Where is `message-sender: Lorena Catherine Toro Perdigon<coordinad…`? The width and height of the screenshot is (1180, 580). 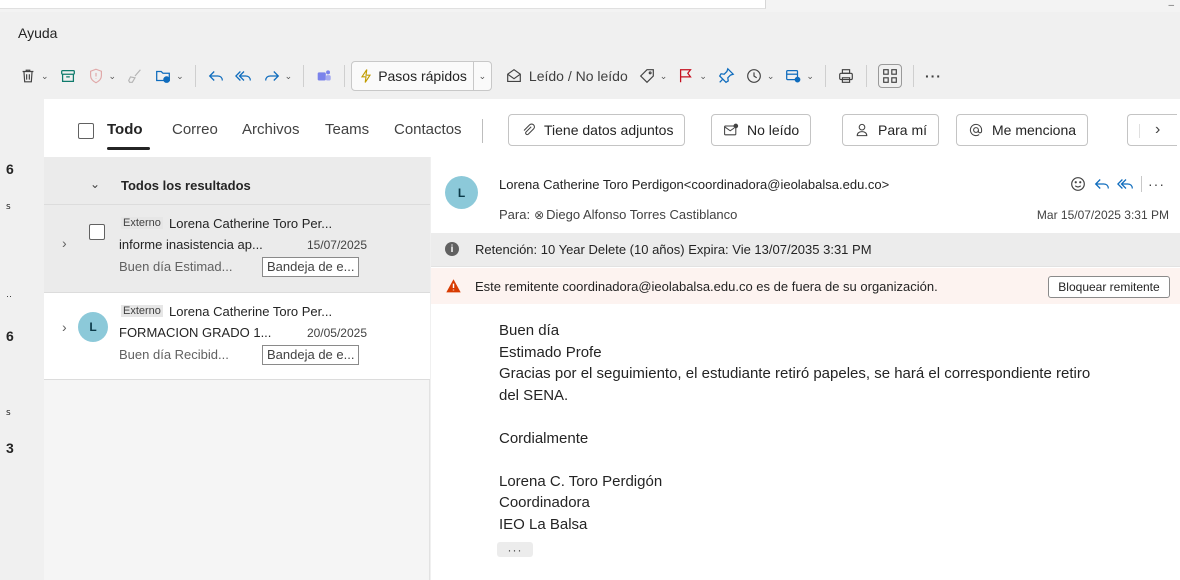
message-sender: Lorena Catherine Toro Perdigon<coordinad… is located at coordinates (694, 184).